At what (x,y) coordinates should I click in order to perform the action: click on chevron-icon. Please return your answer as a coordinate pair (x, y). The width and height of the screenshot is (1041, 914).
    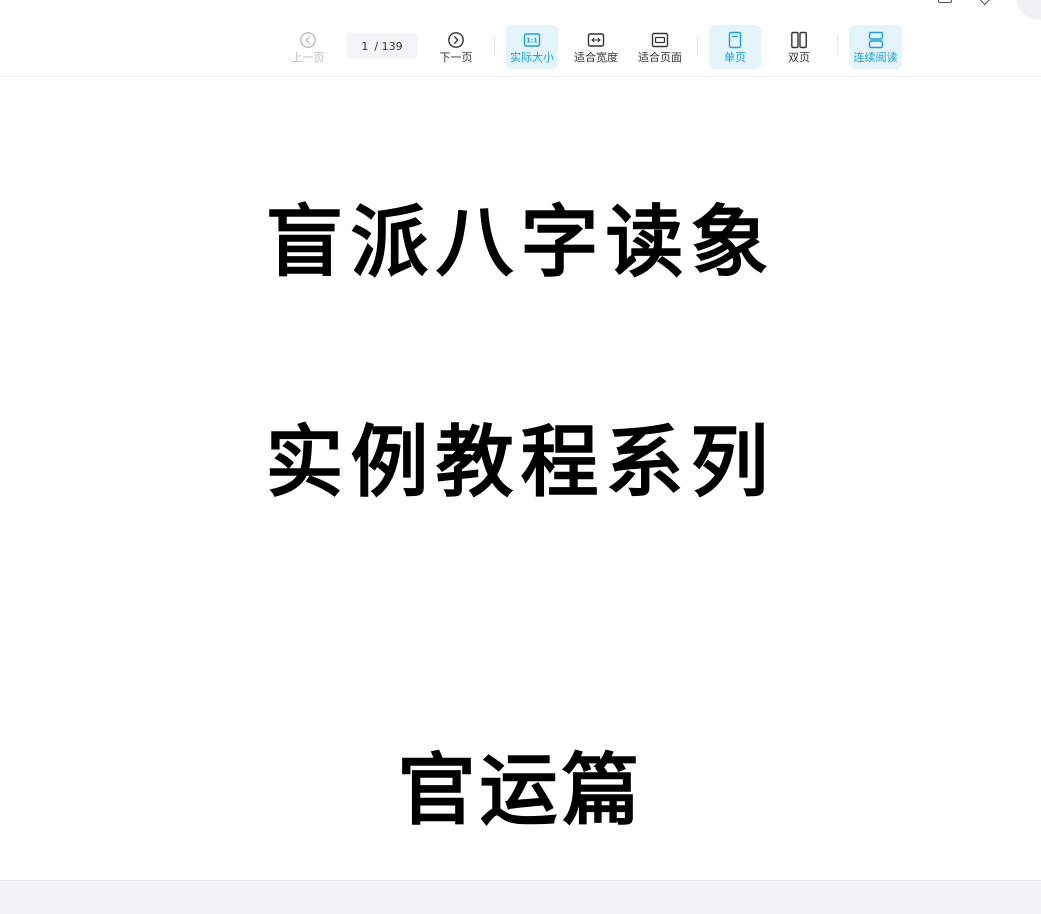
    Looking at the image, I should click on (985, 3).